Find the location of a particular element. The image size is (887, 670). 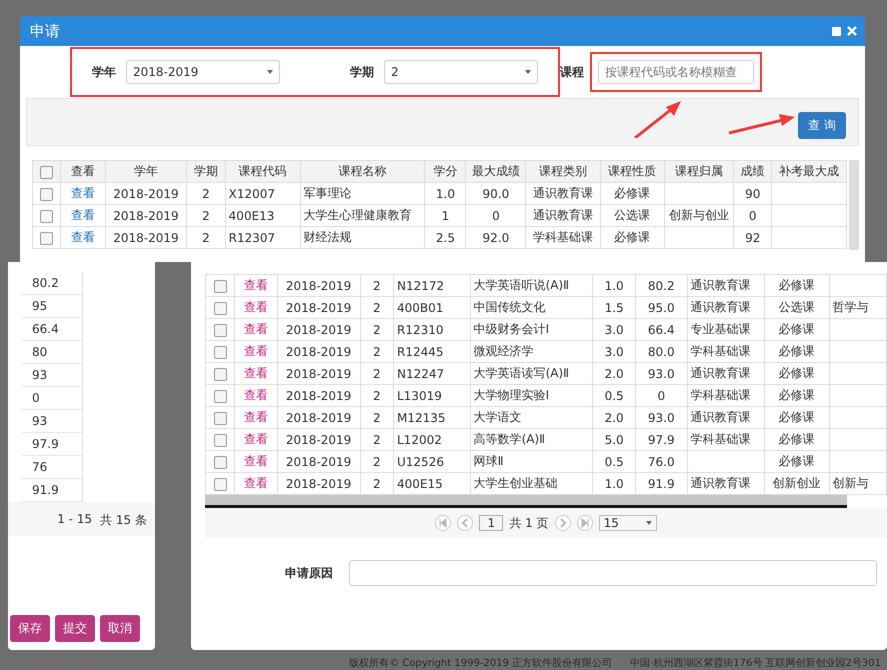

dialog-title: 申请 is located at coordinates (45, 31).